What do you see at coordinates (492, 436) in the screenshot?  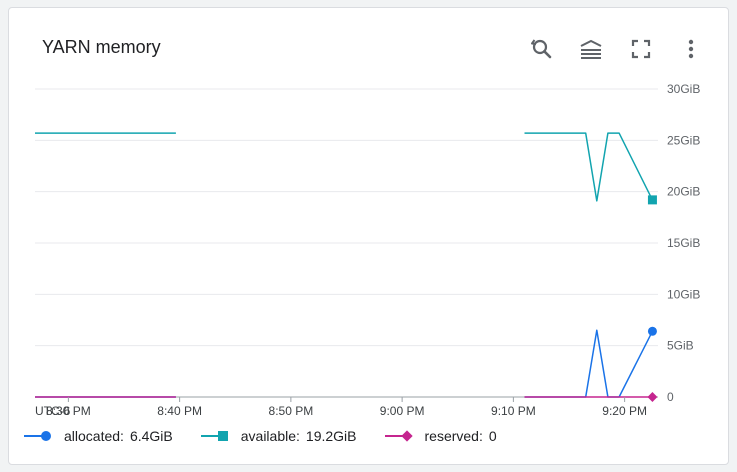 I see `legend-reserved-value: 0` at bounding box center [492, 436].